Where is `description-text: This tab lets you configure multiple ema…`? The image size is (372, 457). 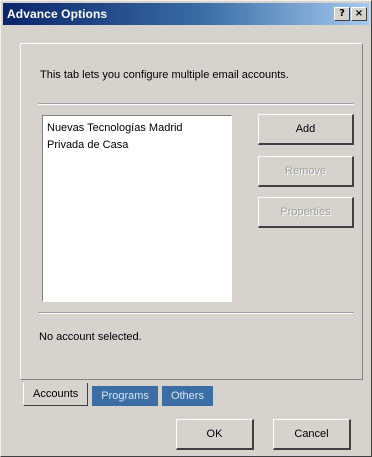
description-text: This tab lets you configure multiple ema… is located at coordinates (164, 75).